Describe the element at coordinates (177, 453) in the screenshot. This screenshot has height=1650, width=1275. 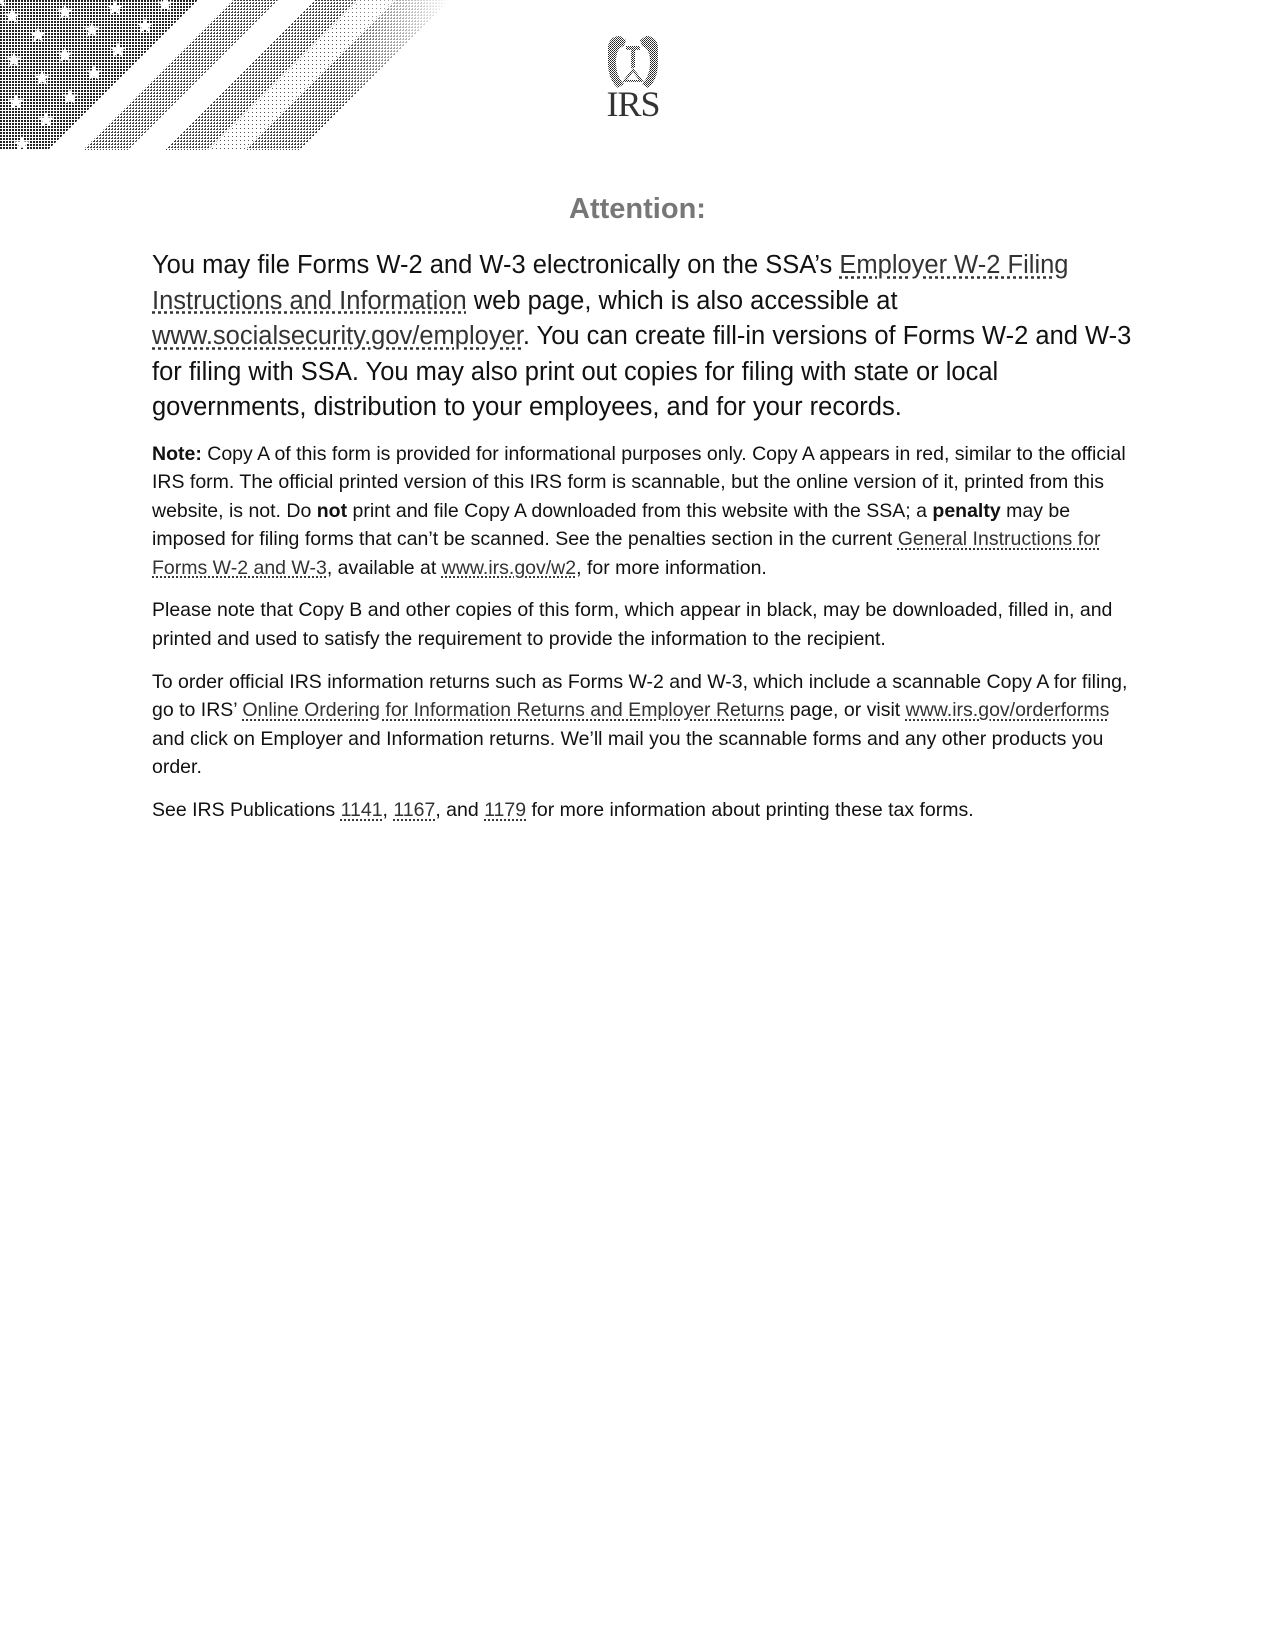
I see `note-label: Note:` at that location.